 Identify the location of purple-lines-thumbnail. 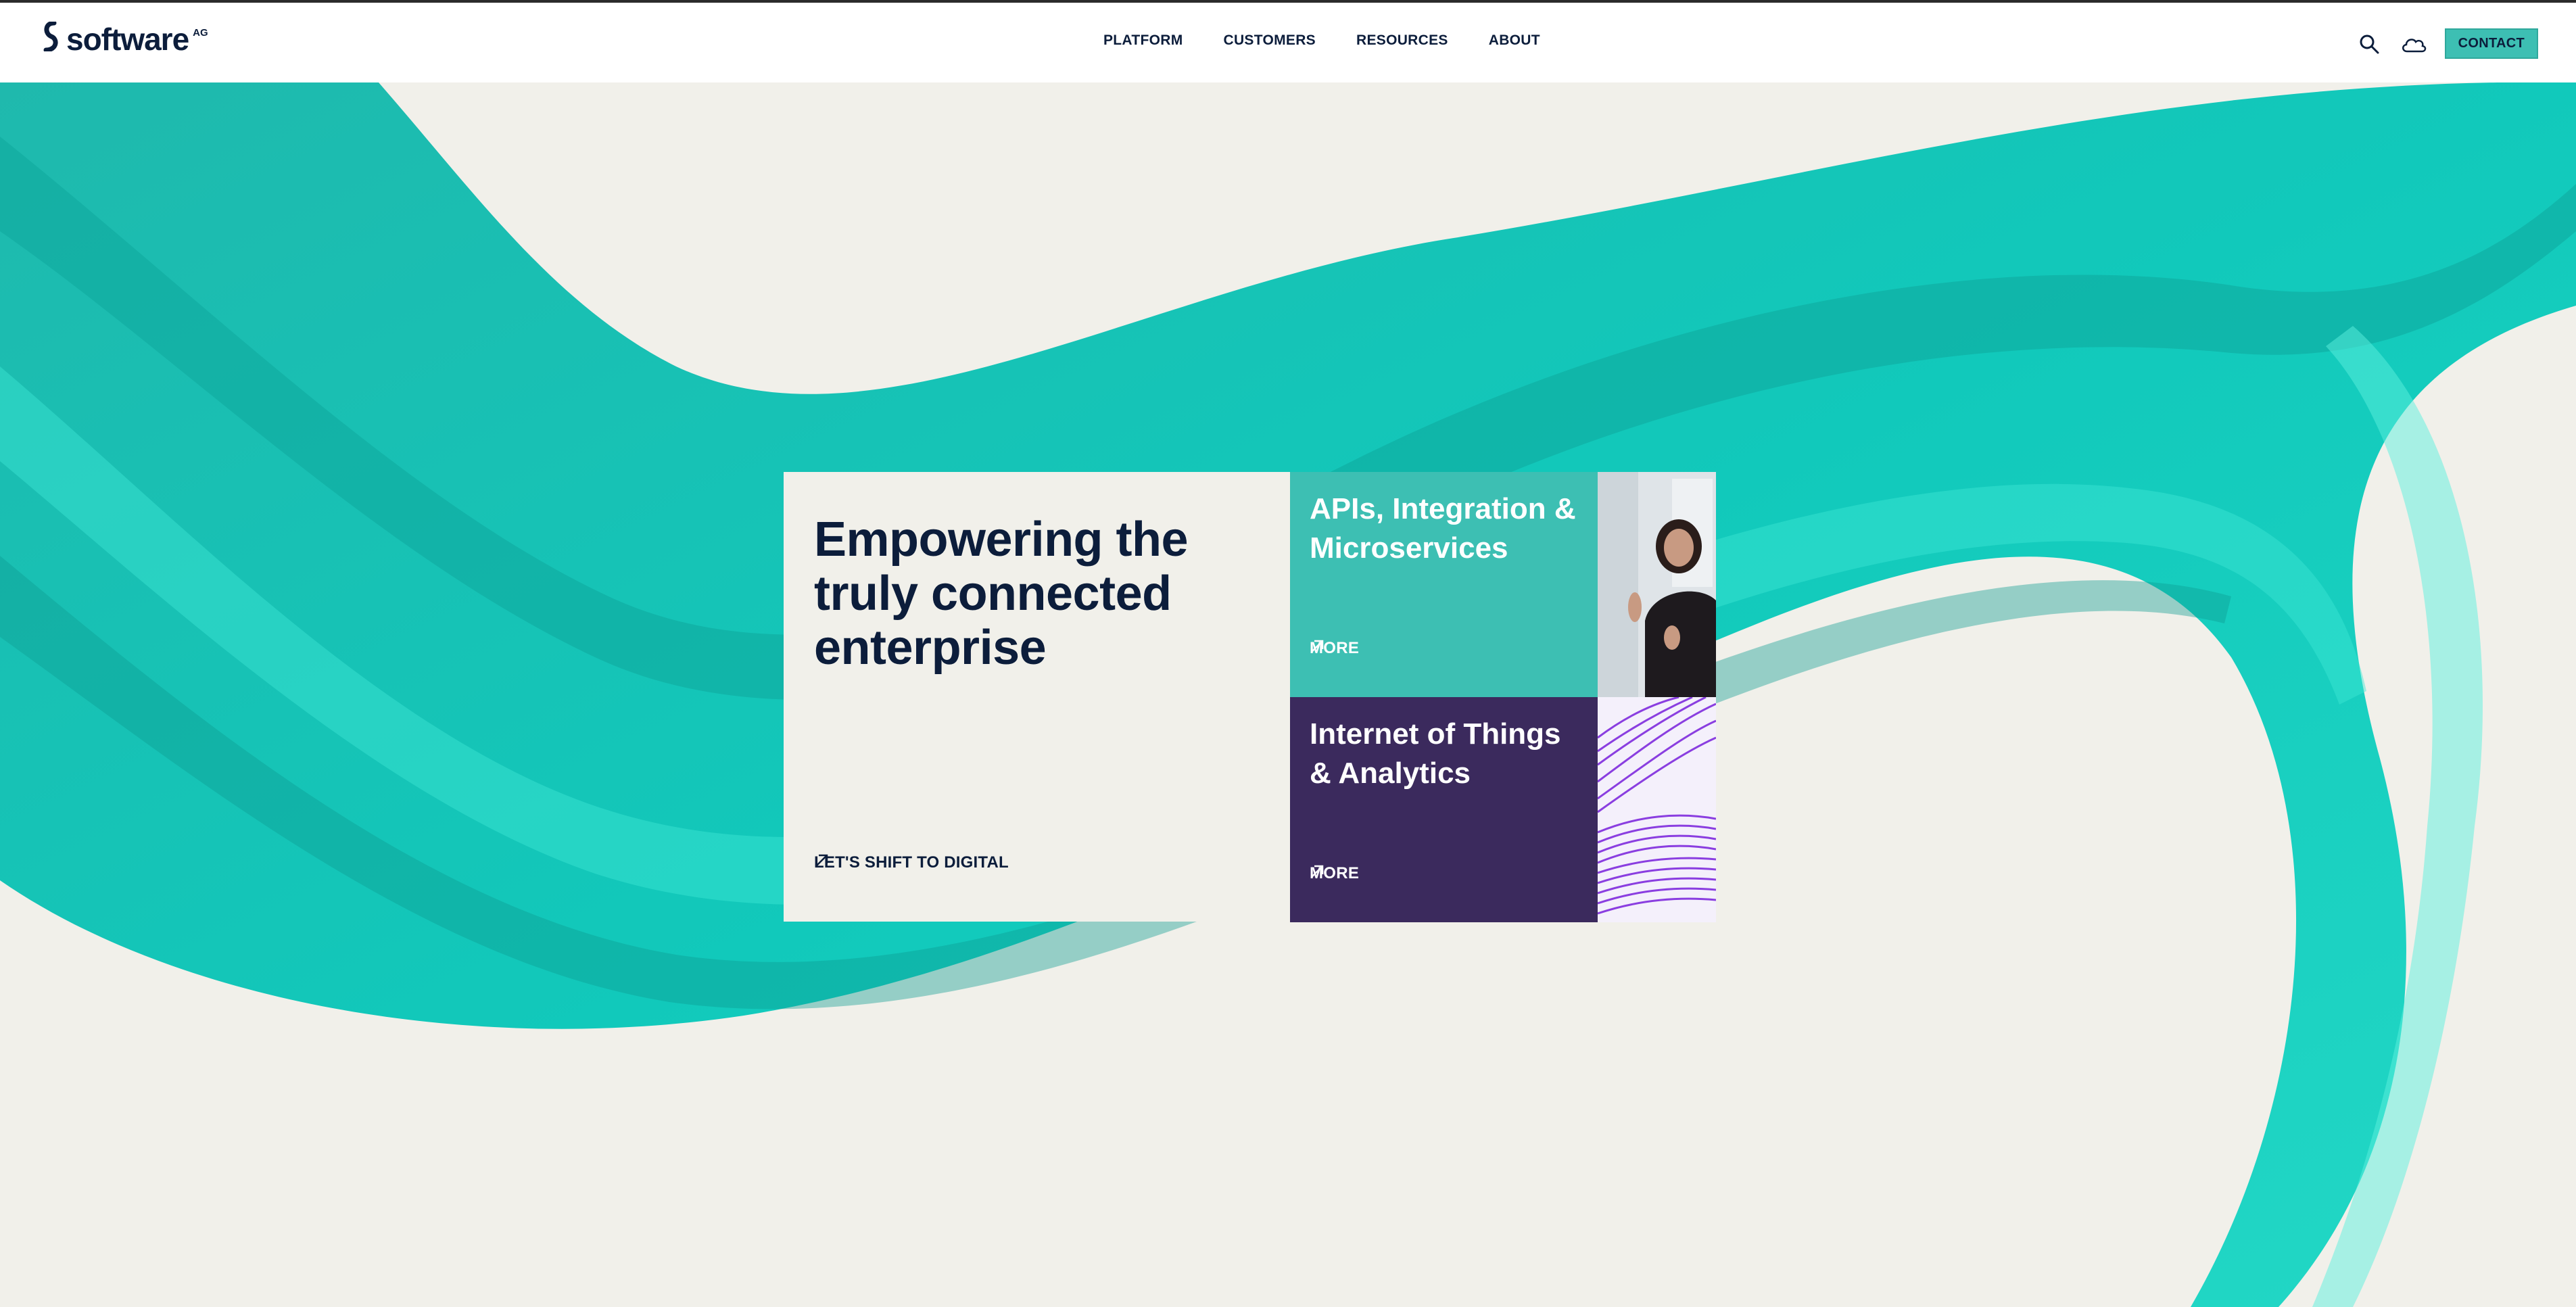
(1657, 809).